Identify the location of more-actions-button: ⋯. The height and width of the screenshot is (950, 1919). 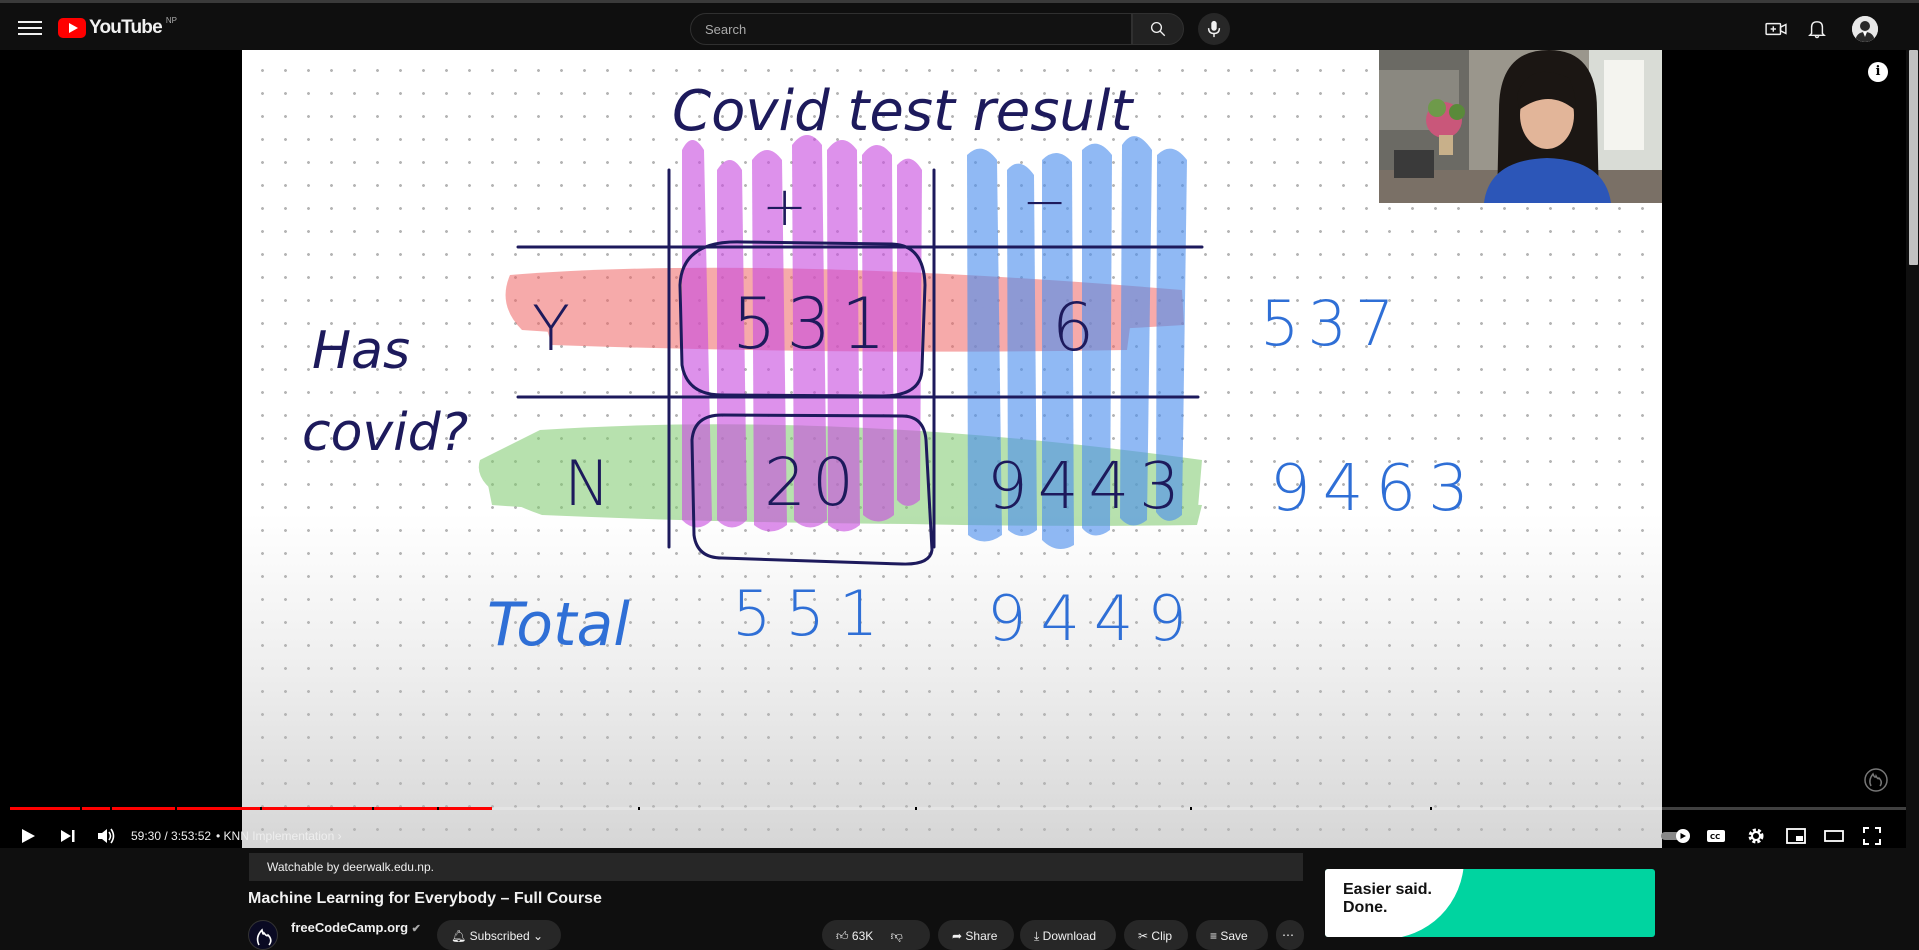
(1290, 935).